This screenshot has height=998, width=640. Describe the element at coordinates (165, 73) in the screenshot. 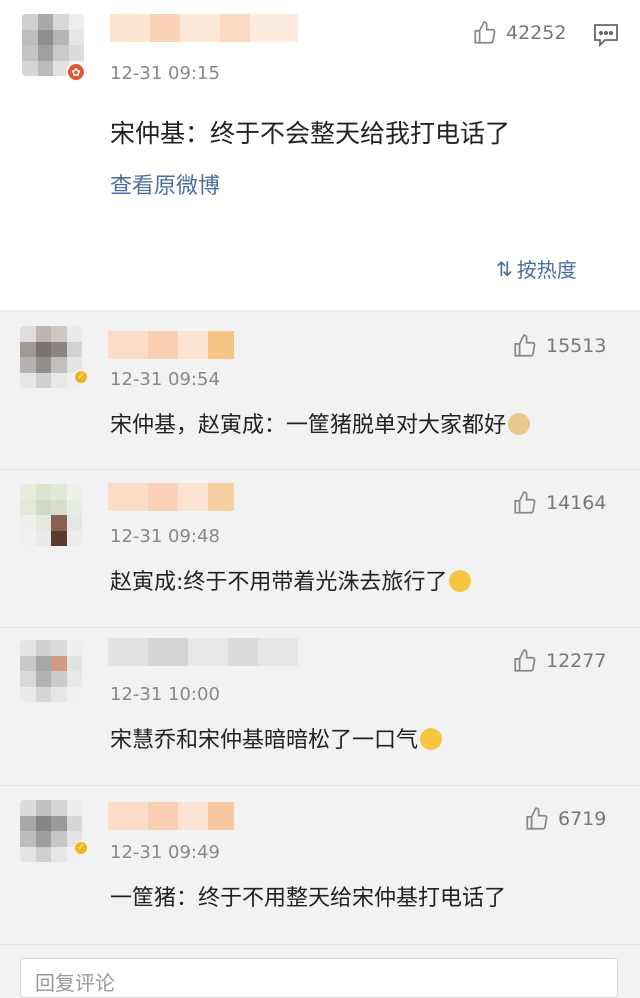

I see `comment-time: 12-31 09:15` at that location.